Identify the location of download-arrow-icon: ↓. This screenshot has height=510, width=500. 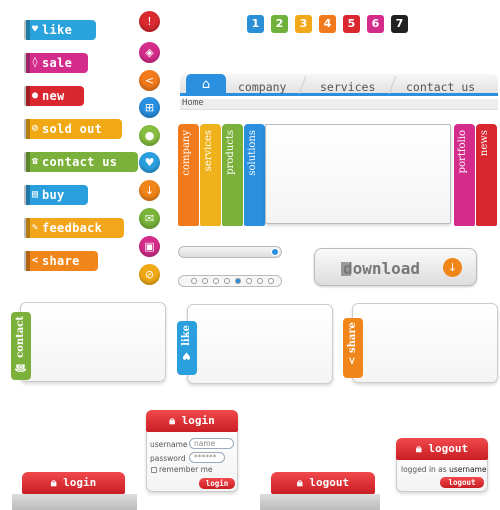
(452, 267).